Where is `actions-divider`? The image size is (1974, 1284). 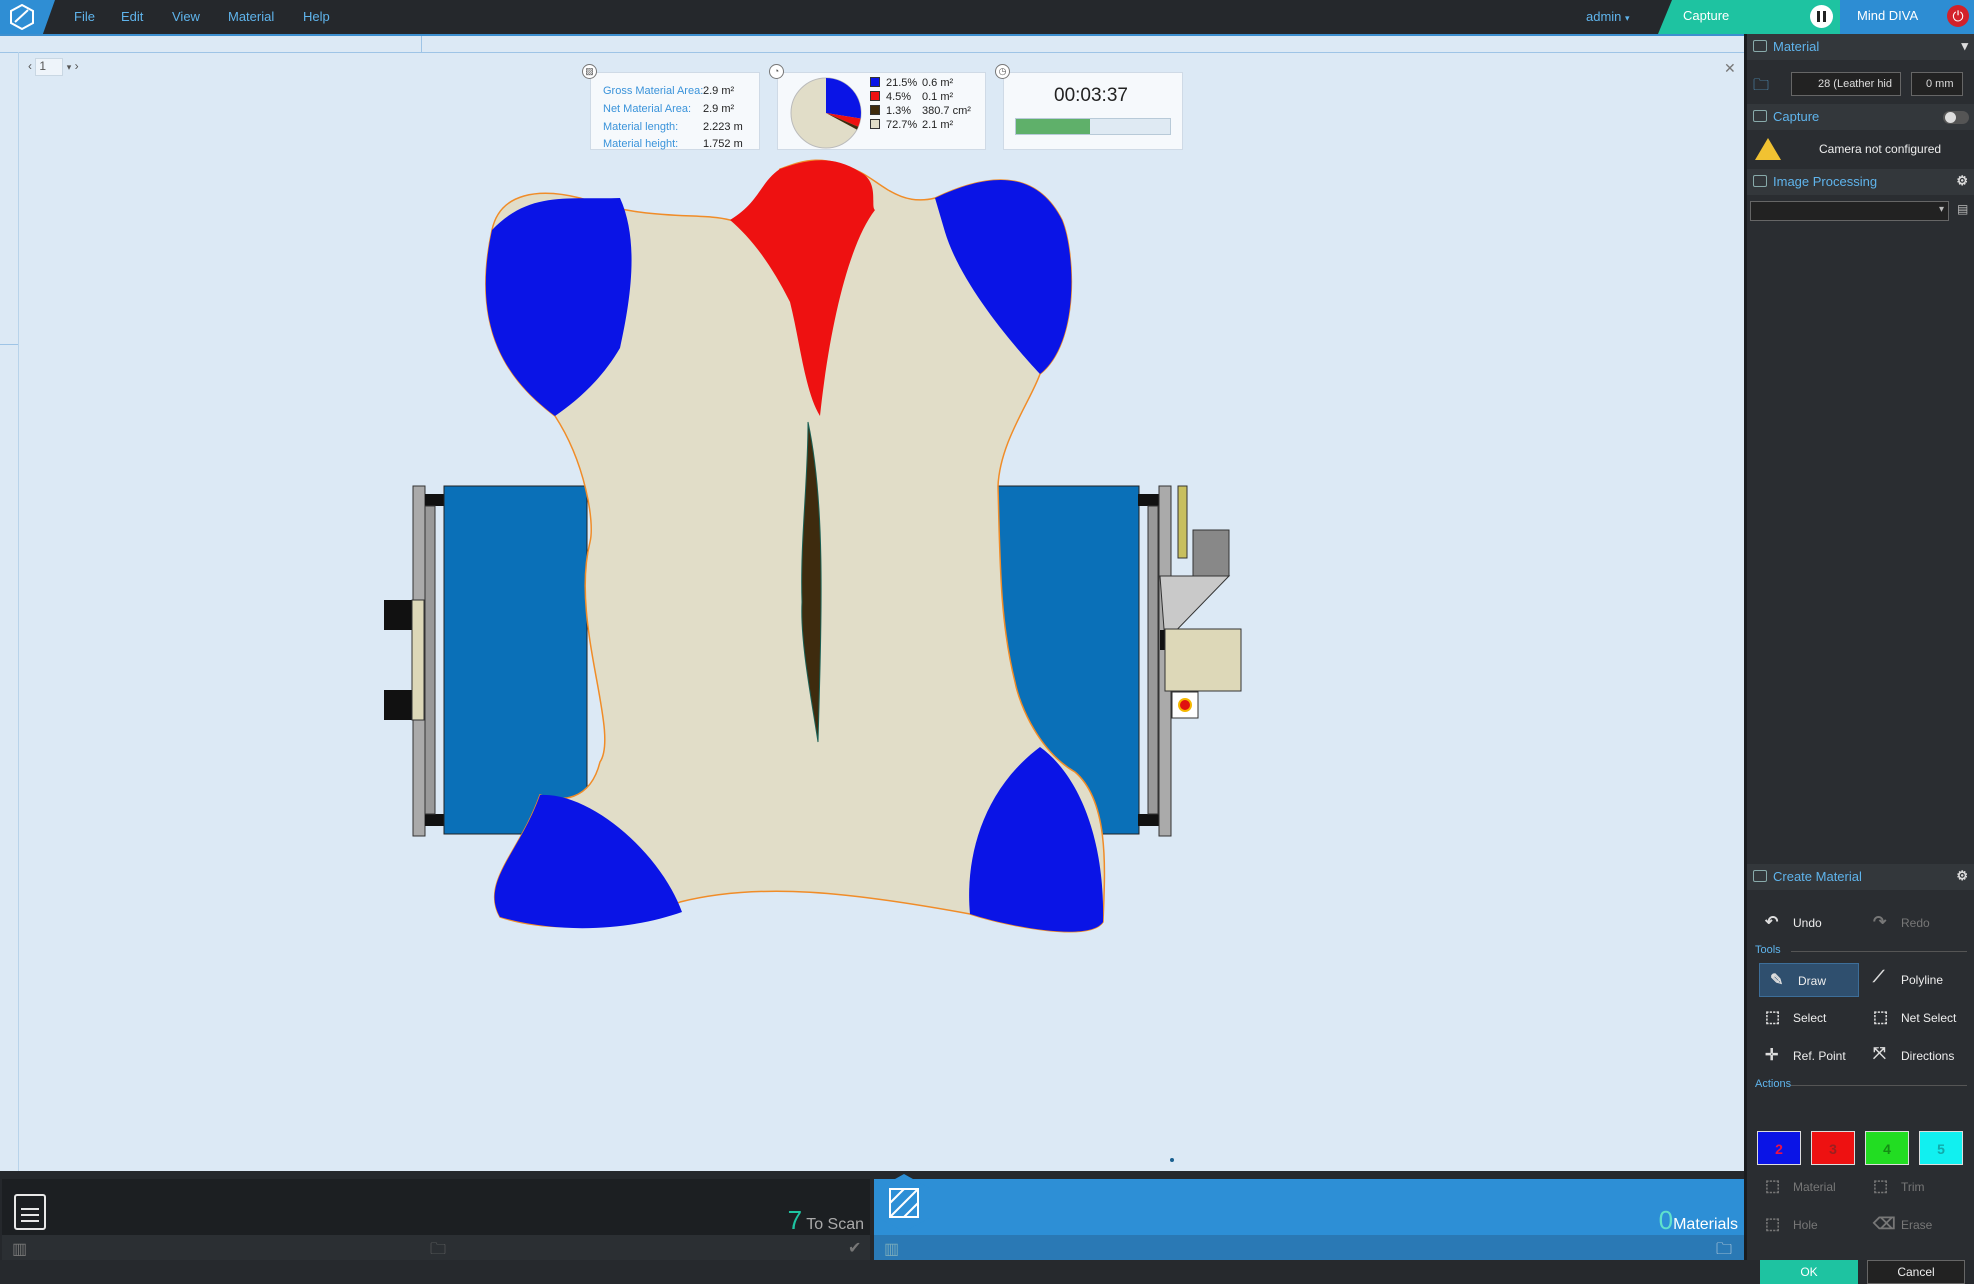 actions-divider is located at coordinates (1879, 1085).